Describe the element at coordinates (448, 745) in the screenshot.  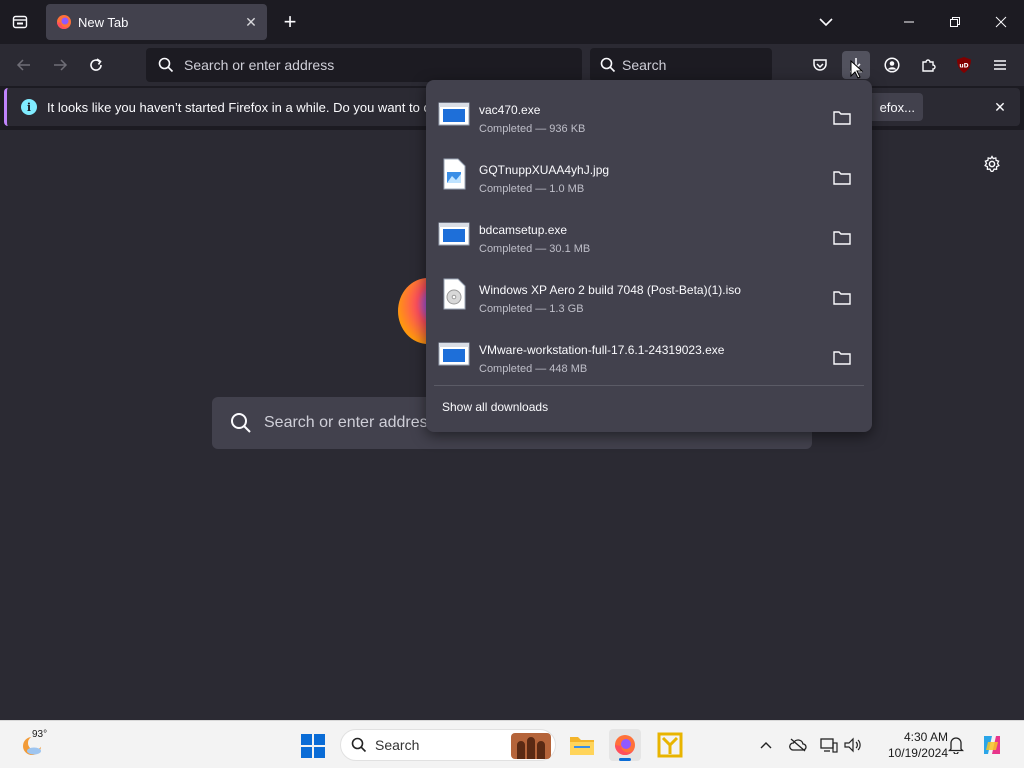
I see `taskbar-search-box: Search` at that location.